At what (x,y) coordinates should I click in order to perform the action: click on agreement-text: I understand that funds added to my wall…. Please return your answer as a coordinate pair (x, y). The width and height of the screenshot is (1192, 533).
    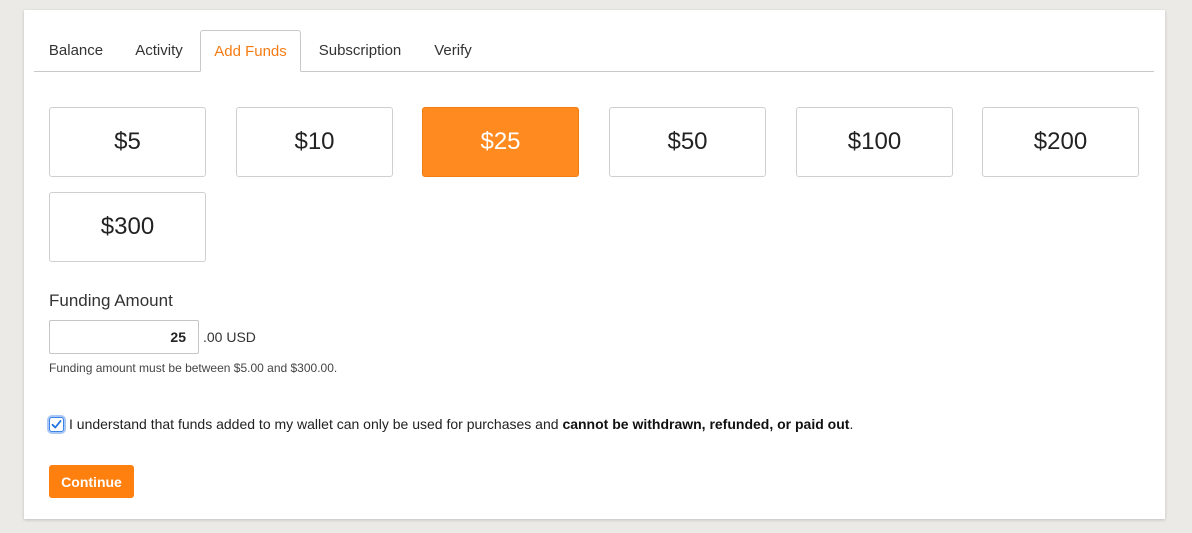
    Looking at the image, I should click on (461, 424).